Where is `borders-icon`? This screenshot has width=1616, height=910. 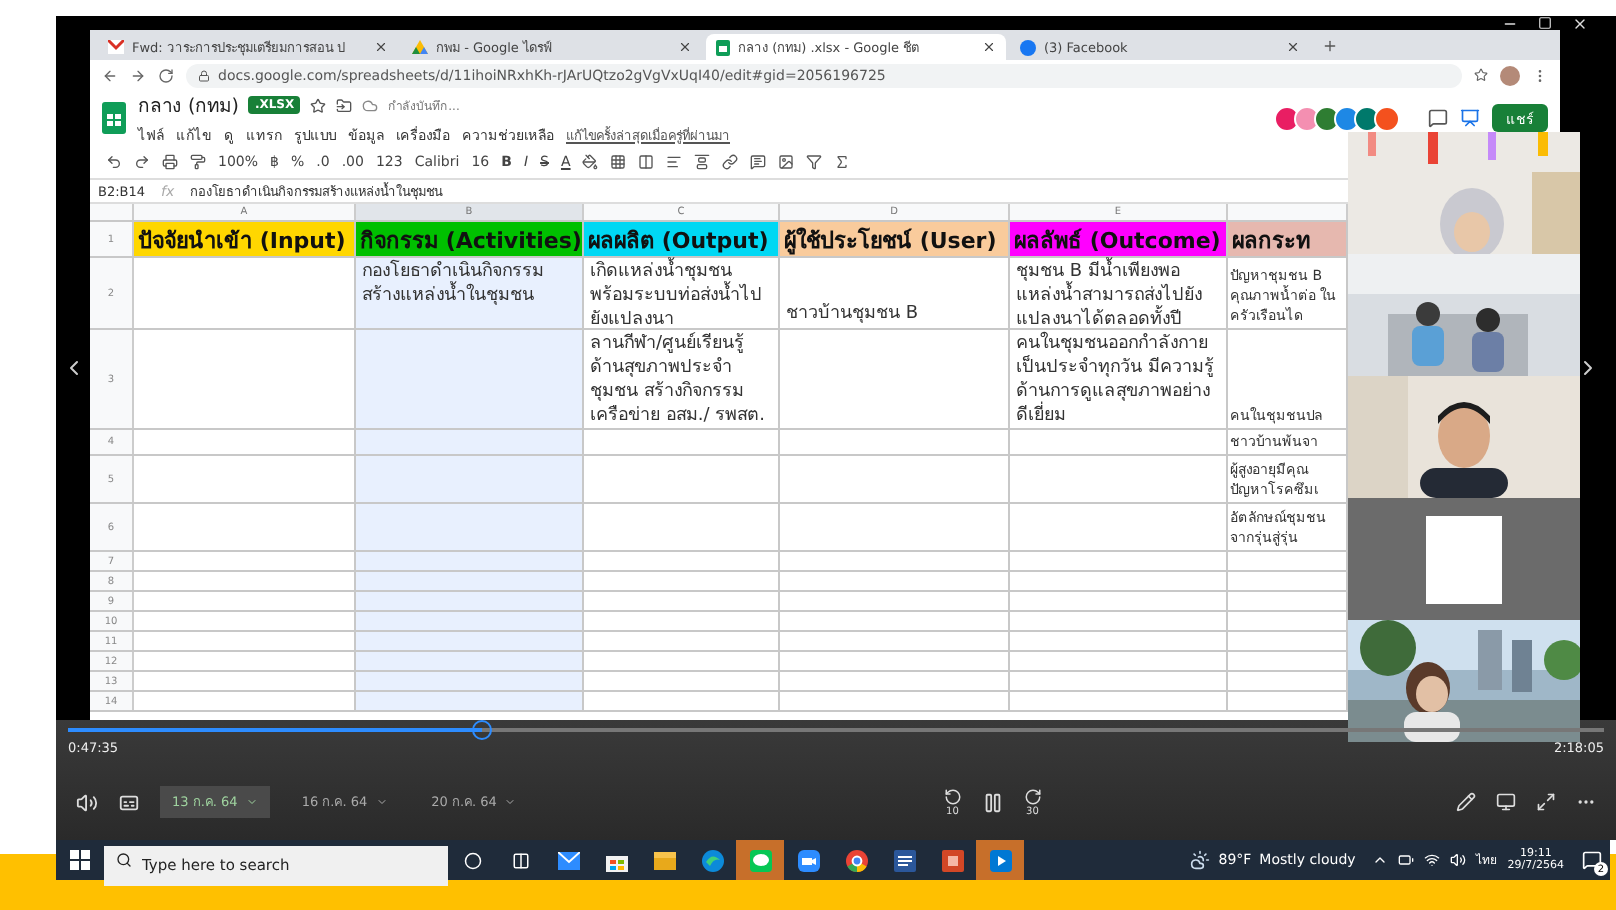
borders-icon is located at coordinates (618, 162).